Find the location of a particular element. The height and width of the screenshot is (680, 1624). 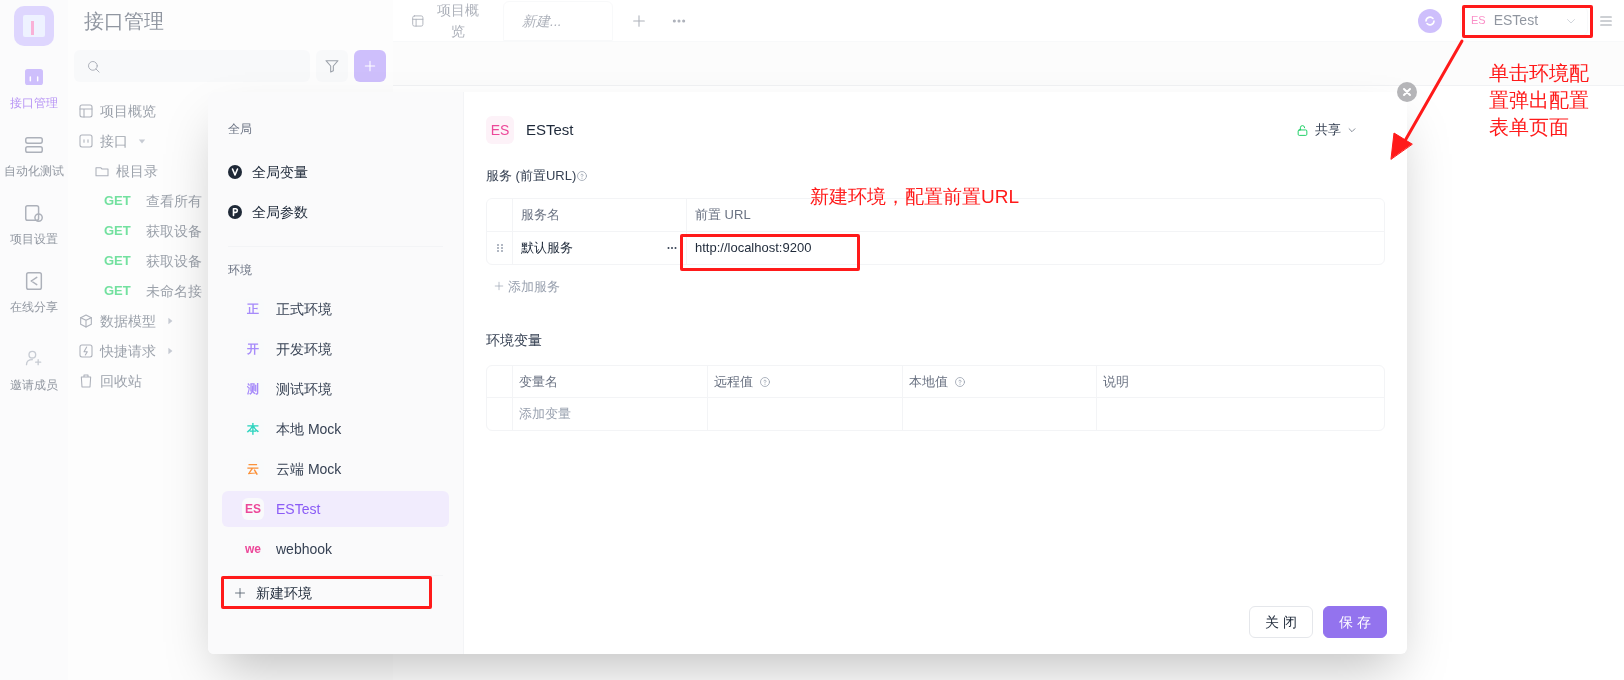

sync-icon is located at coordinates (1430, 20).